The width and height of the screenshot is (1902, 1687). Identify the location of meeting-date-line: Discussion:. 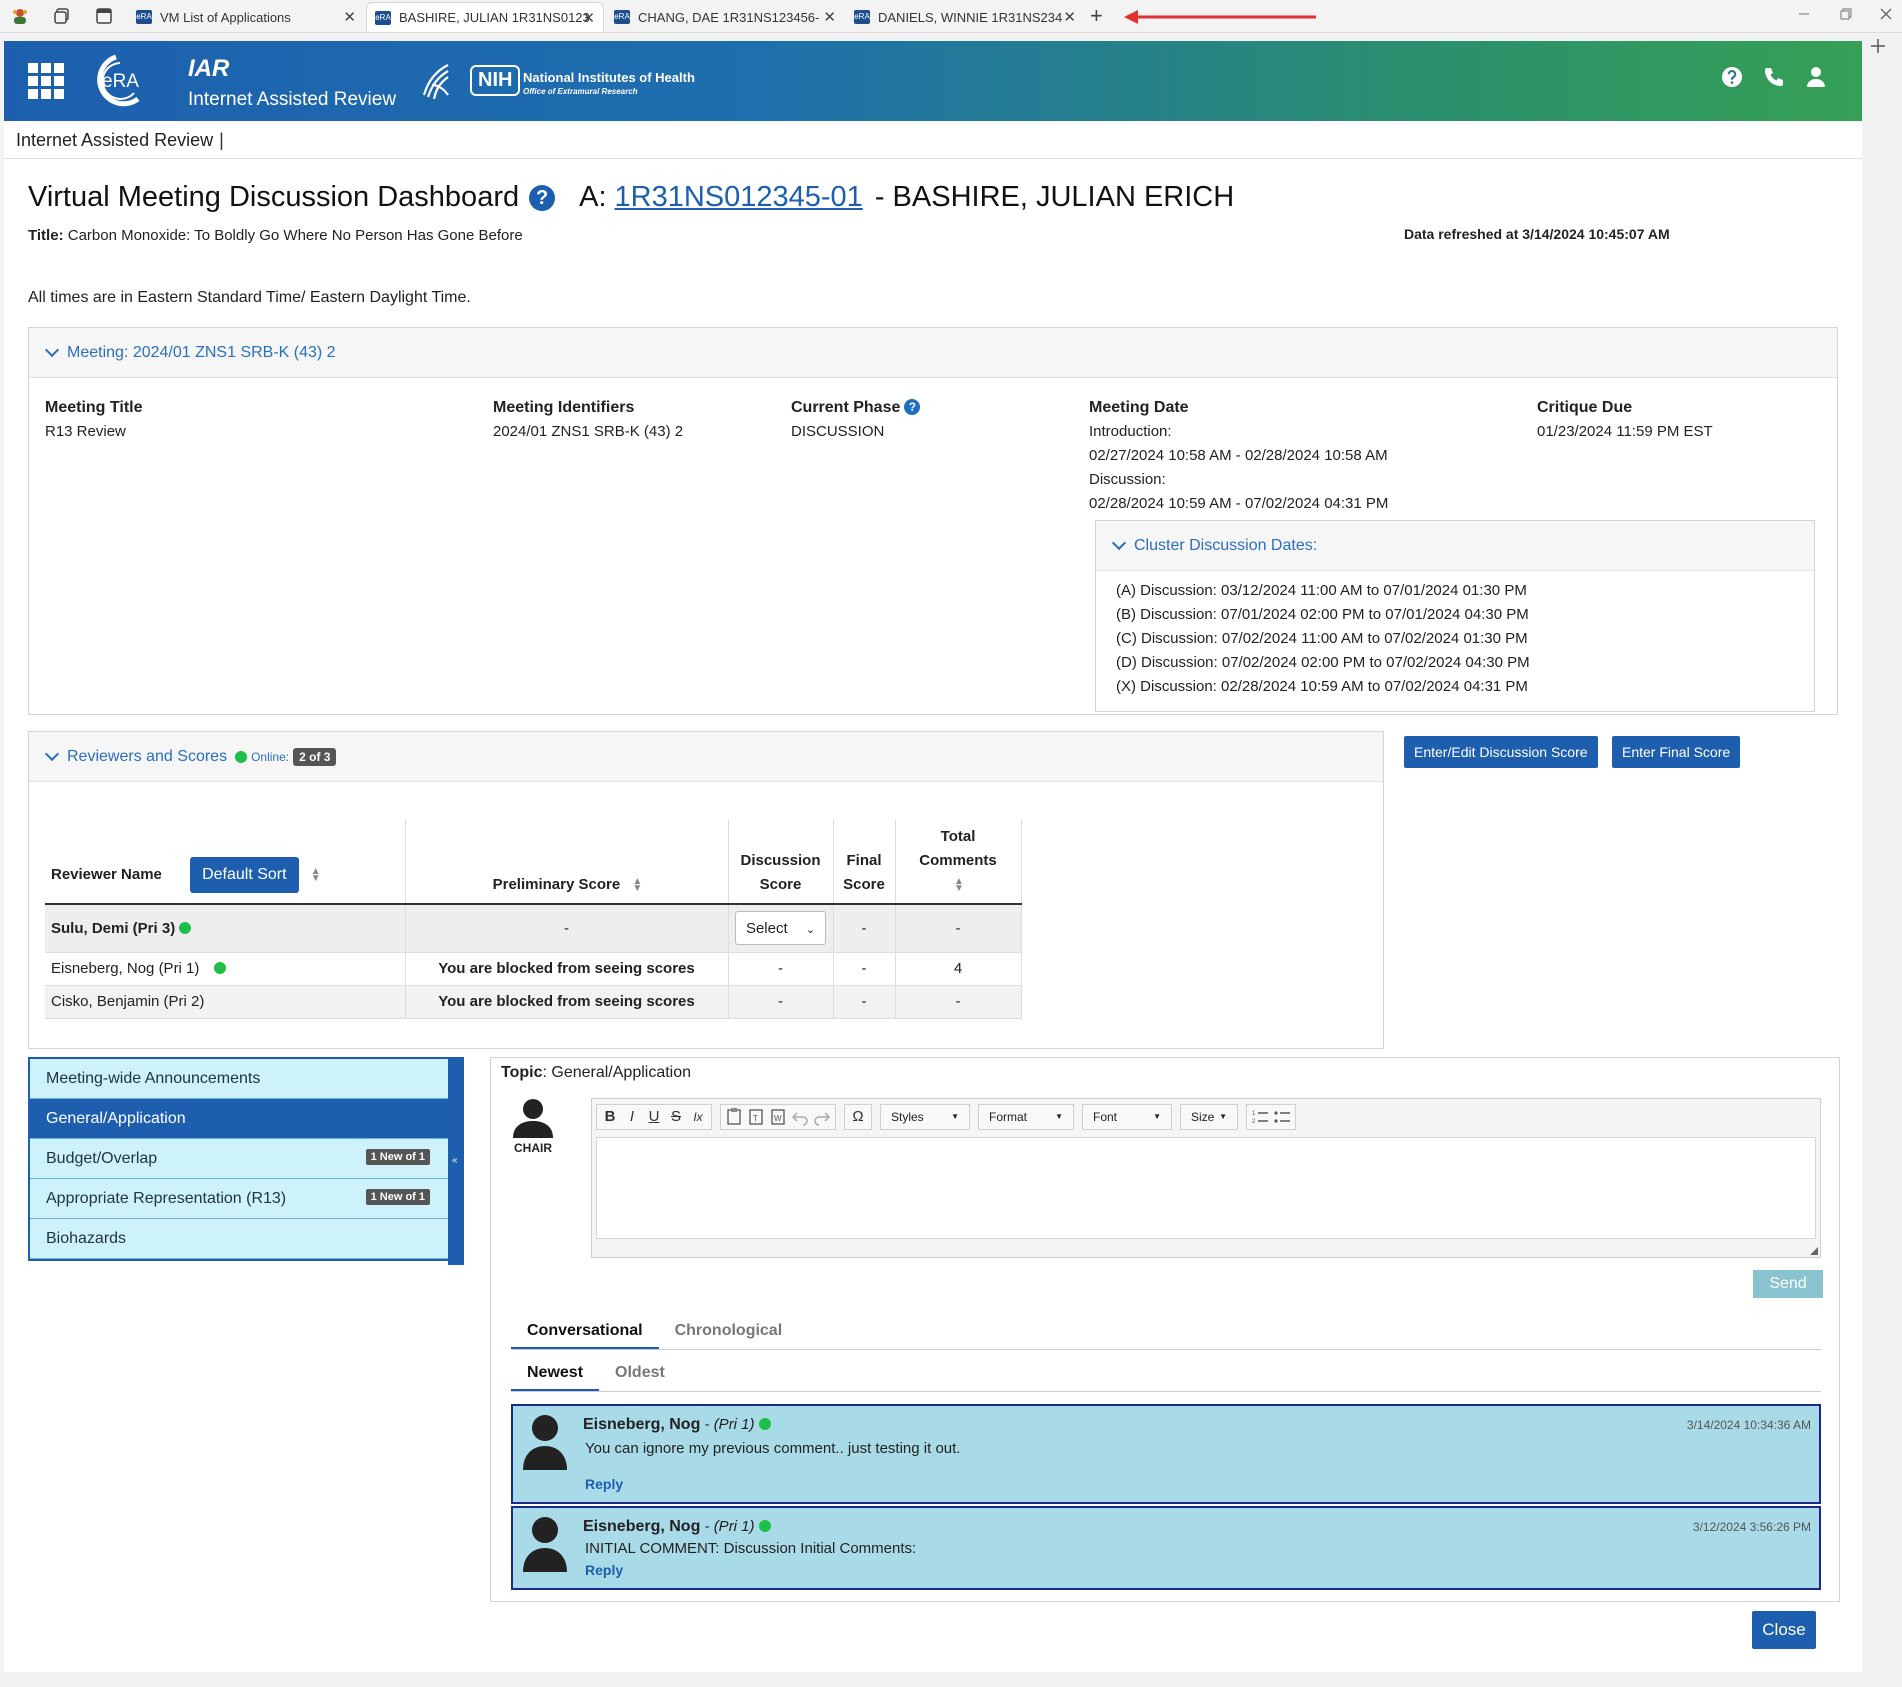
(1127, 479).